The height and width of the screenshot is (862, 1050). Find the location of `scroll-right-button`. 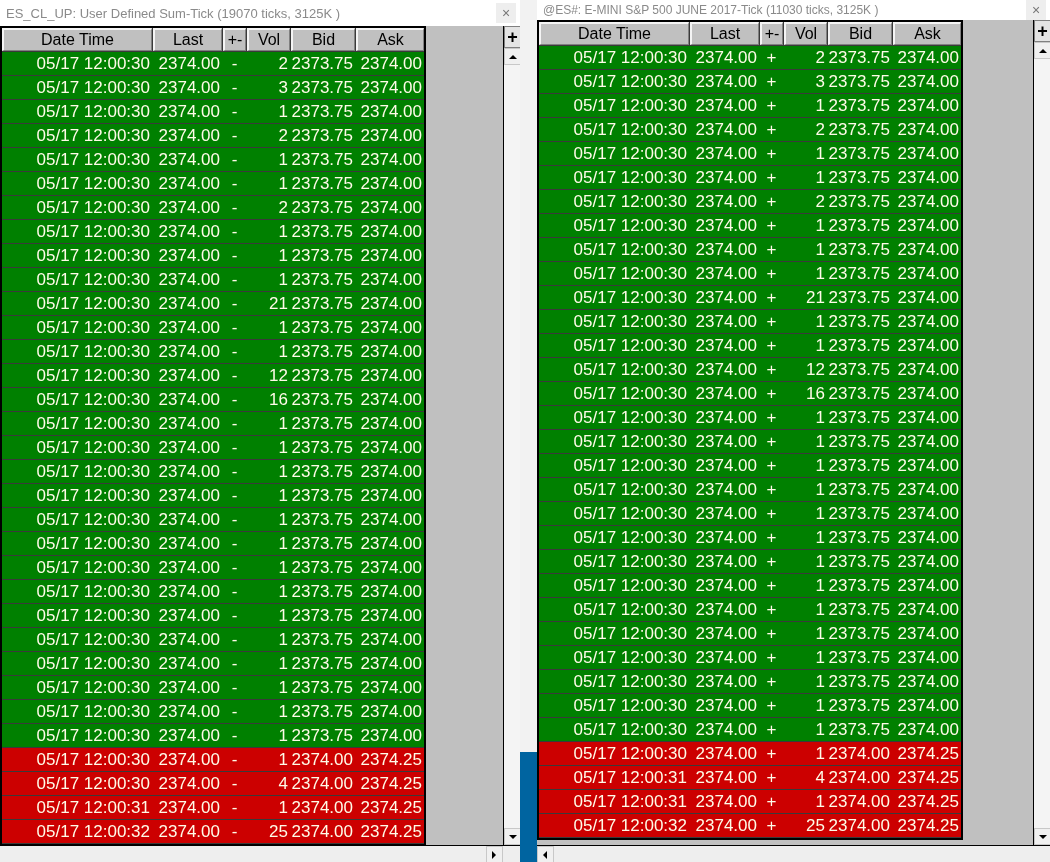

scroll-right-button is located at coordinates (494, 854).